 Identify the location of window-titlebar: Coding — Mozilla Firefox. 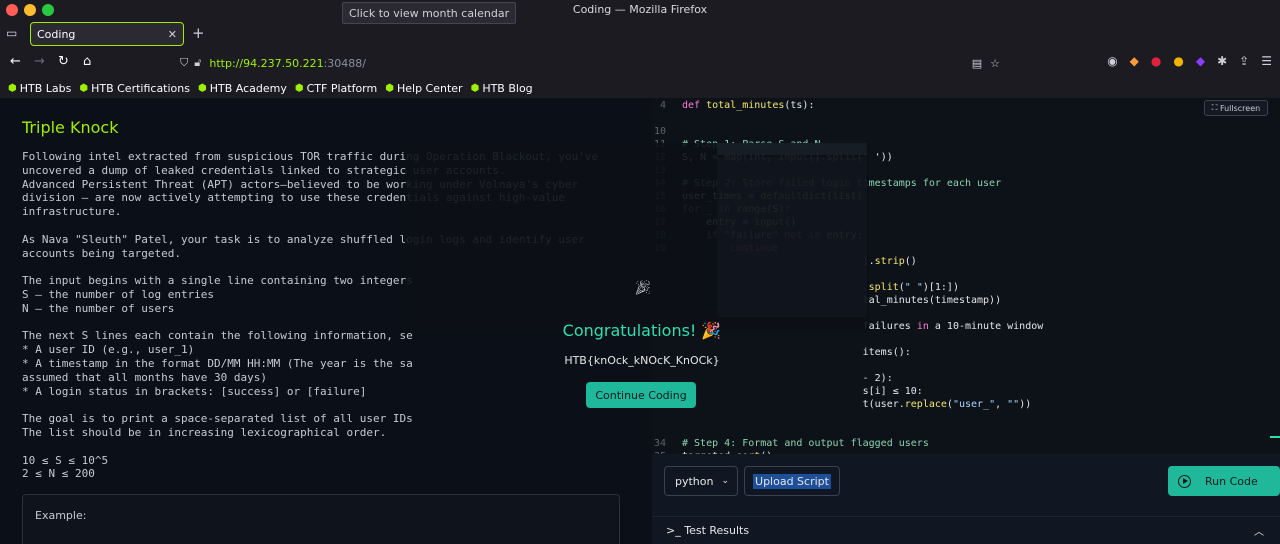
(640, 10).